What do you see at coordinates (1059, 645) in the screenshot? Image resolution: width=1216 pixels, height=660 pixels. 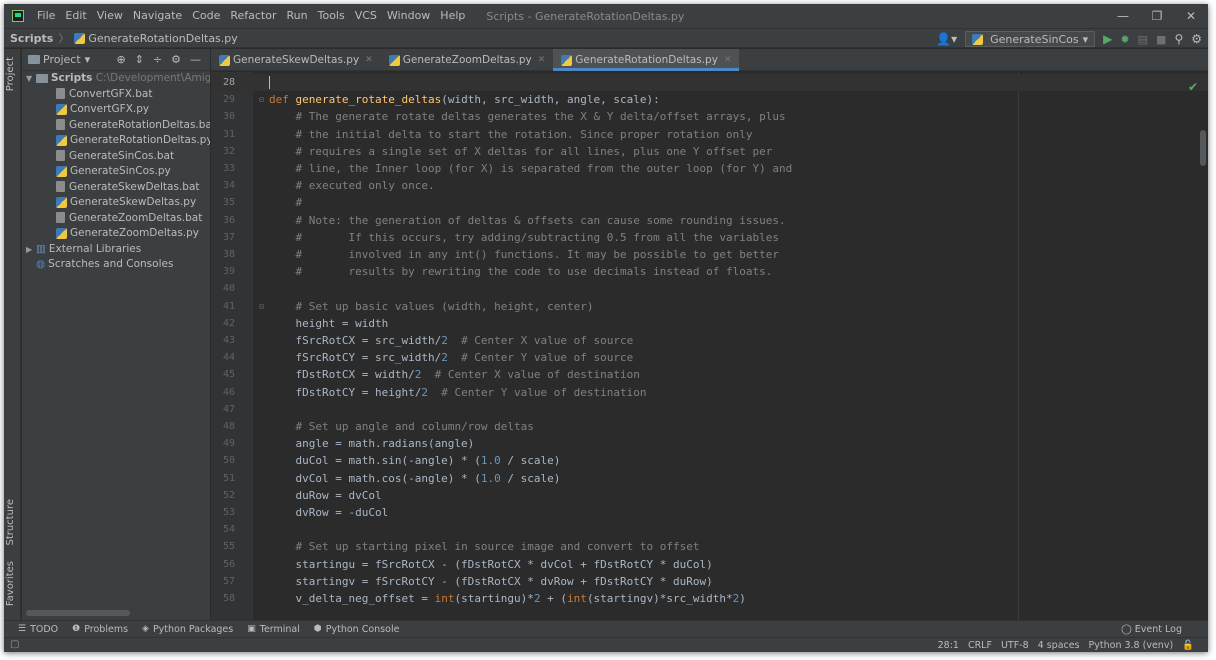 I see `indent-setting: 4 spaces` at bounding box center [1059, 645].